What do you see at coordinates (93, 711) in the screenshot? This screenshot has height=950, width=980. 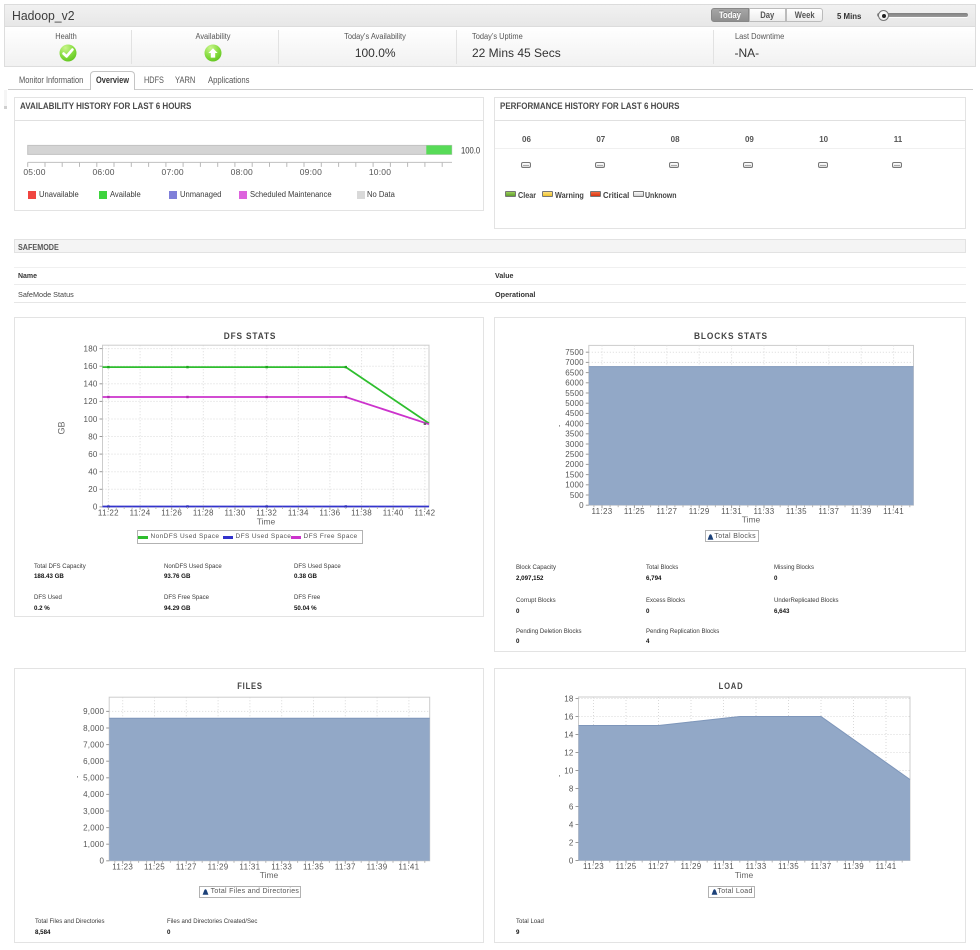 I see `svg-text: 9,000` at bounding box center [93, 711].